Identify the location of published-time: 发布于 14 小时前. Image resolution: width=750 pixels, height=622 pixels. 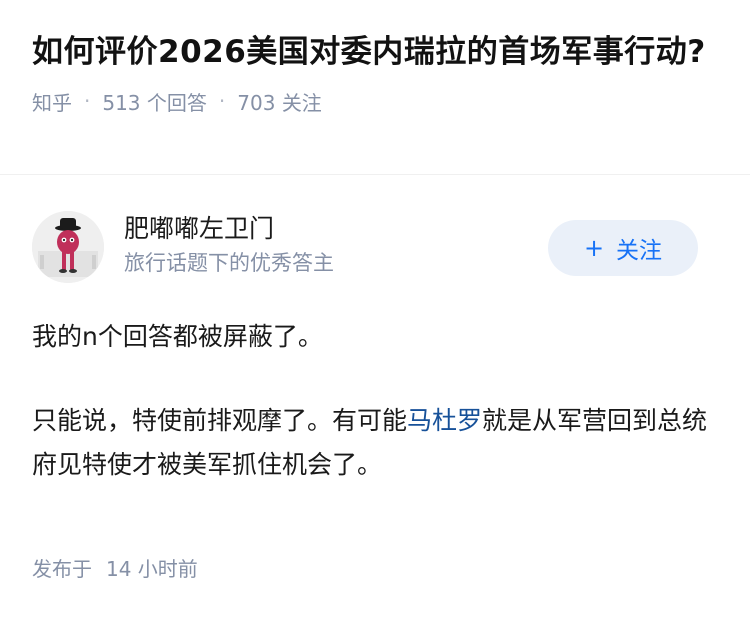
(115, 567).